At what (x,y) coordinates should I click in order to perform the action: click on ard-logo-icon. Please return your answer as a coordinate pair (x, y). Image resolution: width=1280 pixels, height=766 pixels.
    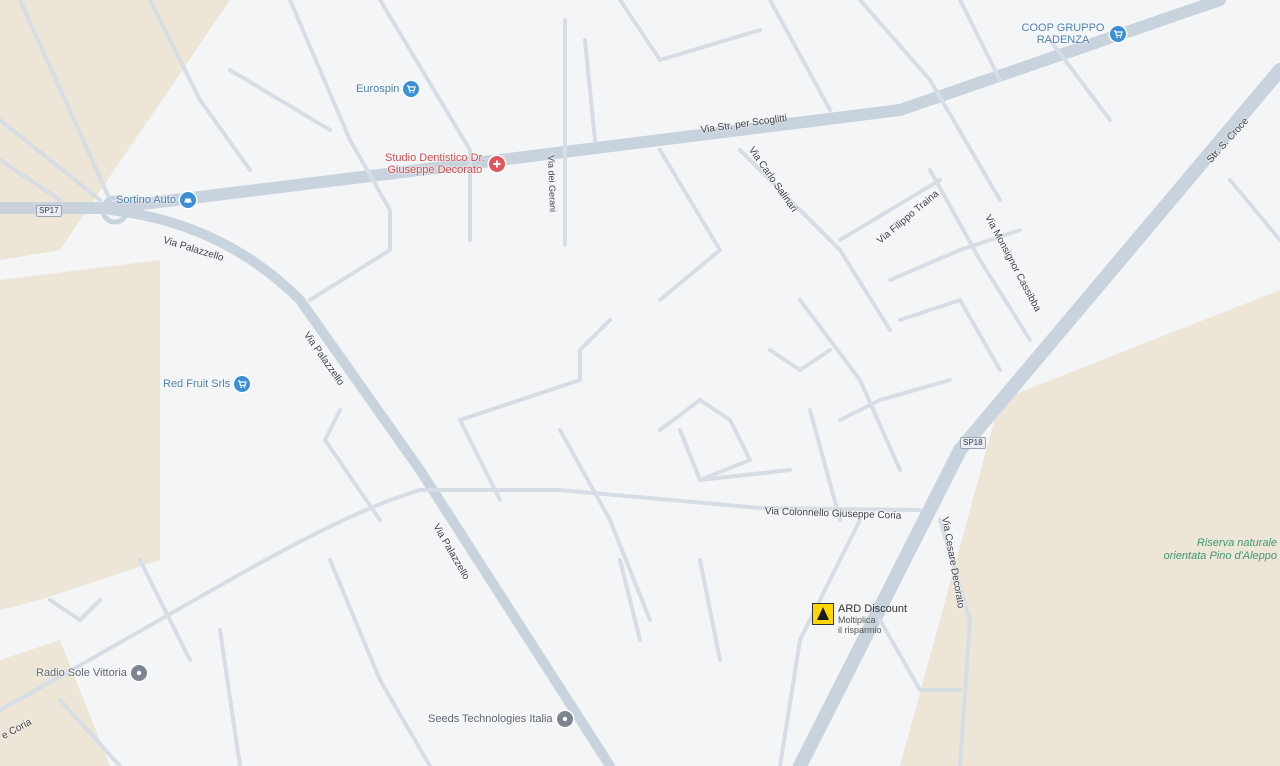
    Looking at the image, I should click on (823, 614).